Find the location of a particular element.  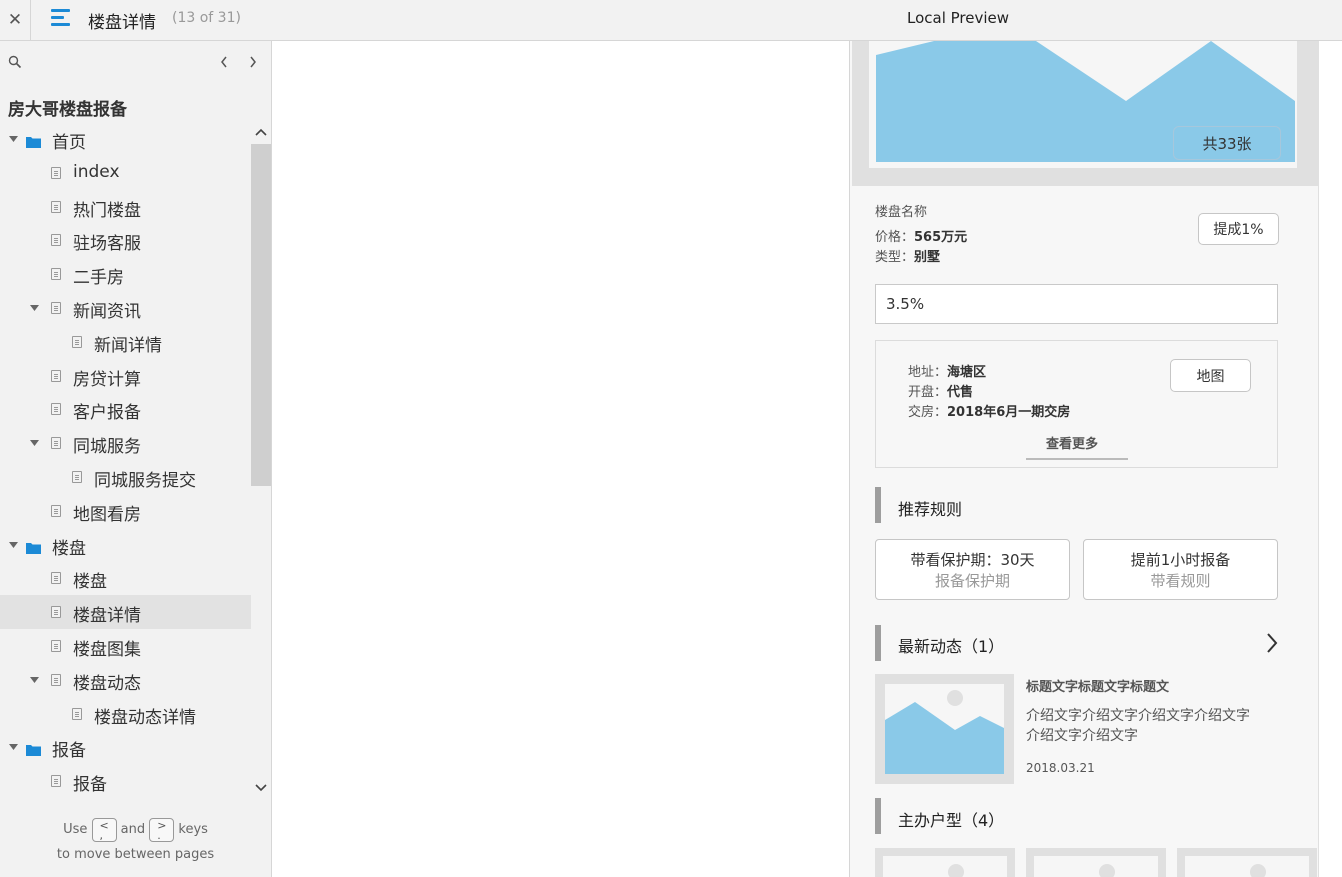

sidebar-item-label: 二手房 is located at coordinates (98, 278).